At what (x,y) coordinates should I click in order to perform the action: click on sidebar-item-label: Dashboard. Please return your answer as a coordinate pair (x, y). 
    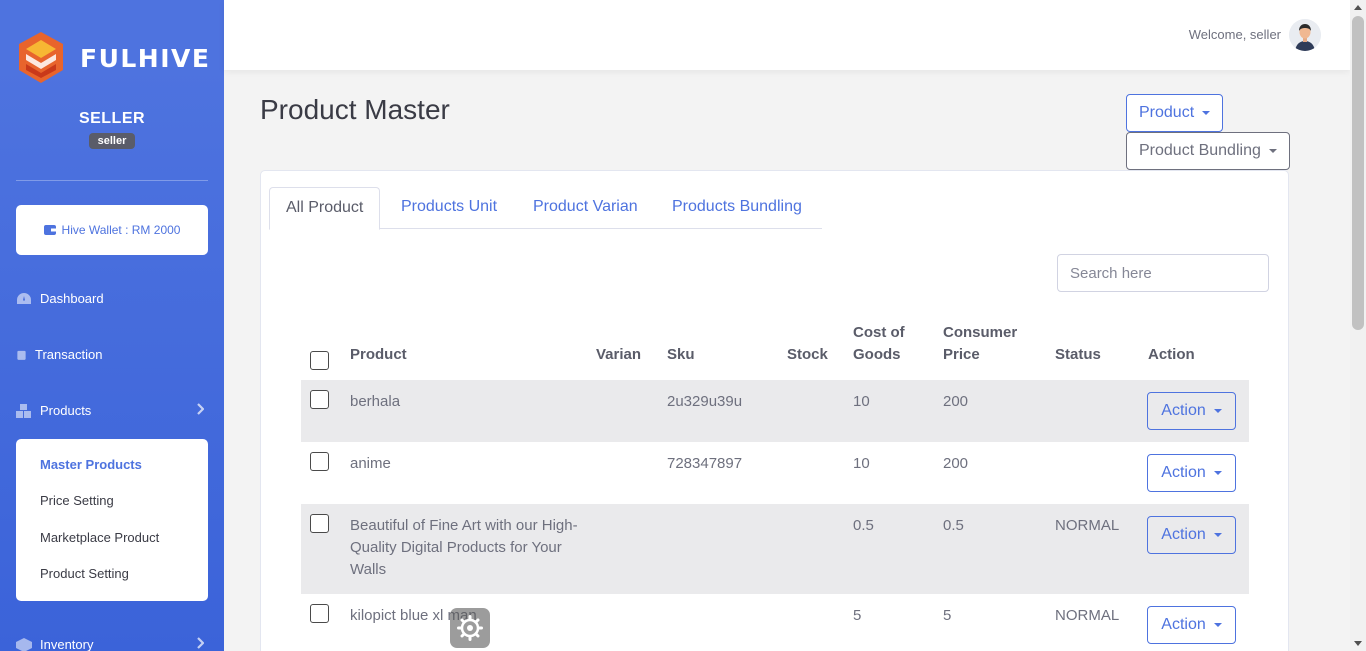
    Looking at the image, I should click on (72, 298).